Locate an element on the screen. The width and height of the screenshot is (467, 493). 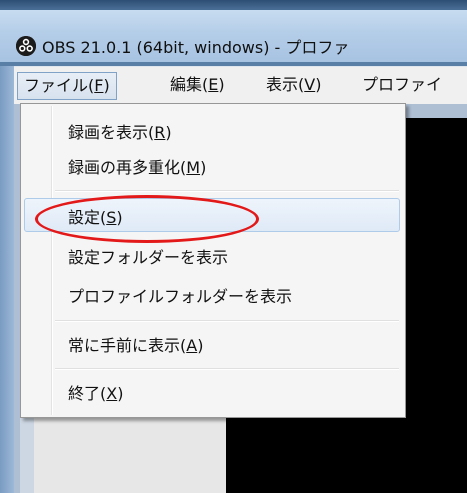
window-title: OBS 21.0.1 (64bit, windows) - プロファ is located at coordinates (196, 47).